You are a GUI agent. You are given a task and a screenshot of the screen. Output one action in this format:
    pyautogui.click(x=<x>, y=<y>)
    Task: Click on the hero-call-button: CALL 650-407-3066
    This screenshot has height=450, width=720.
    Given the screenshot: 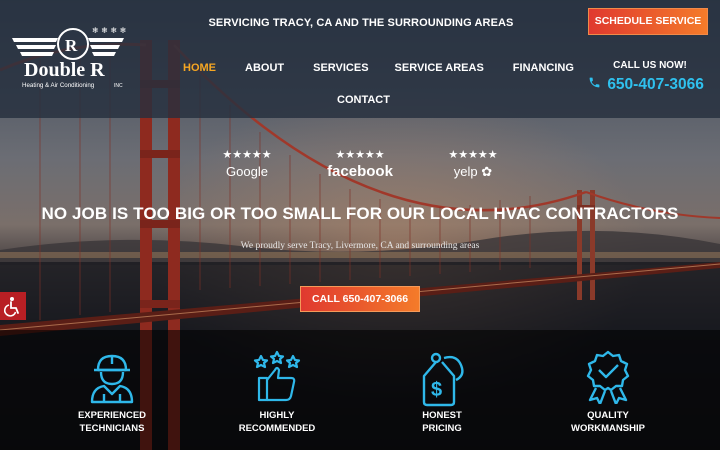 What is the action you would take?
    pyautogui.click(x=360, y=299)
    